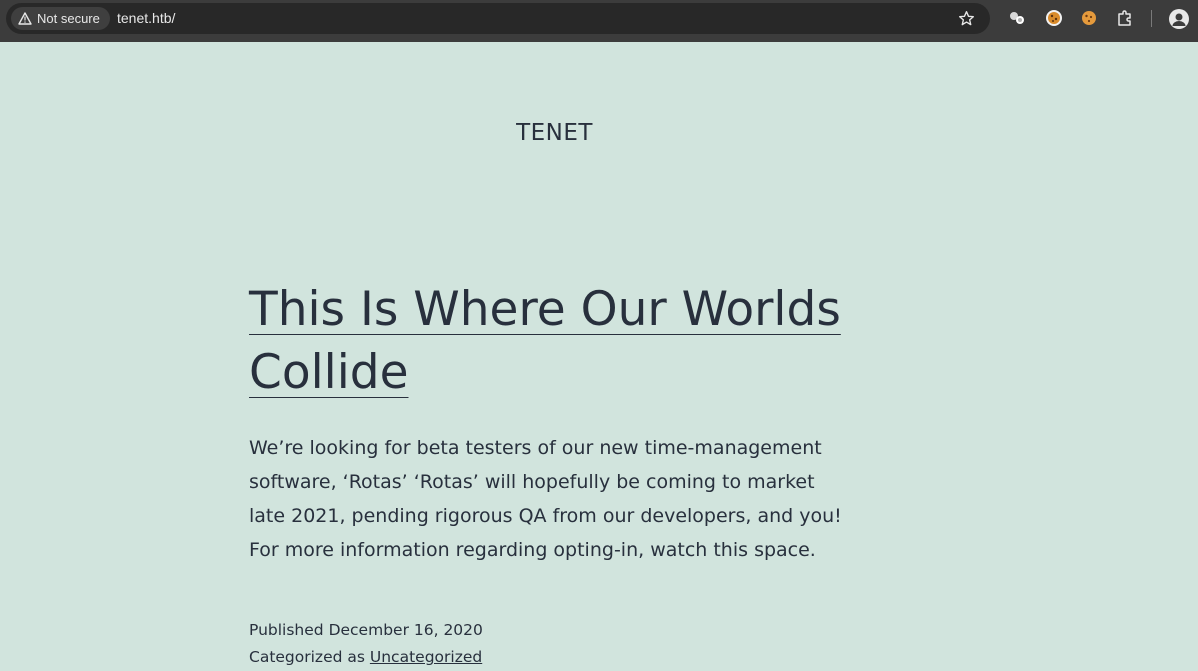  I want to click on url-text: tenet.htb/, so click(146, 18).